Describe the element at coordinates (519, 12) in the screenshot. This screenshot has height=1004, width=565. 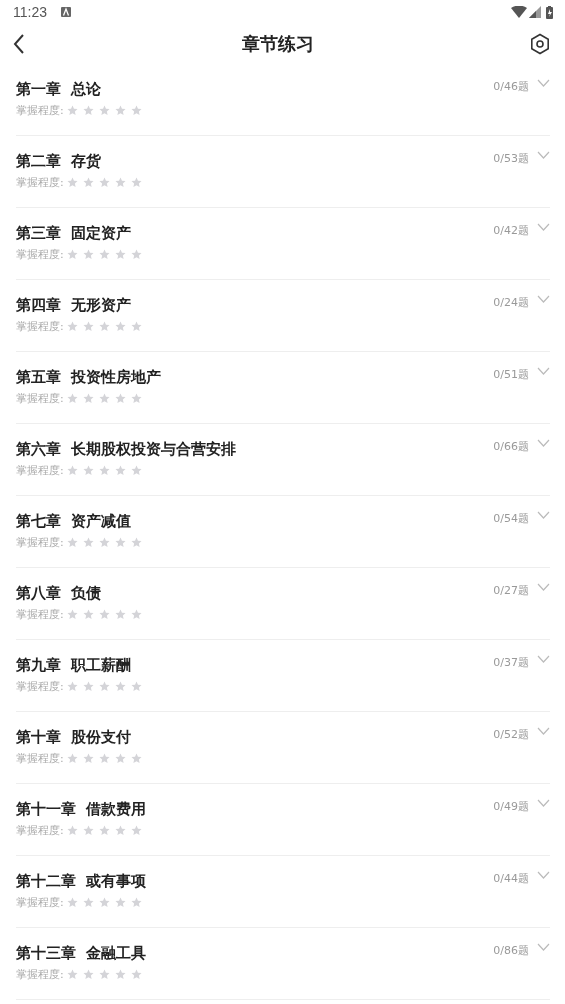
I see `wifi-icon` at that location.